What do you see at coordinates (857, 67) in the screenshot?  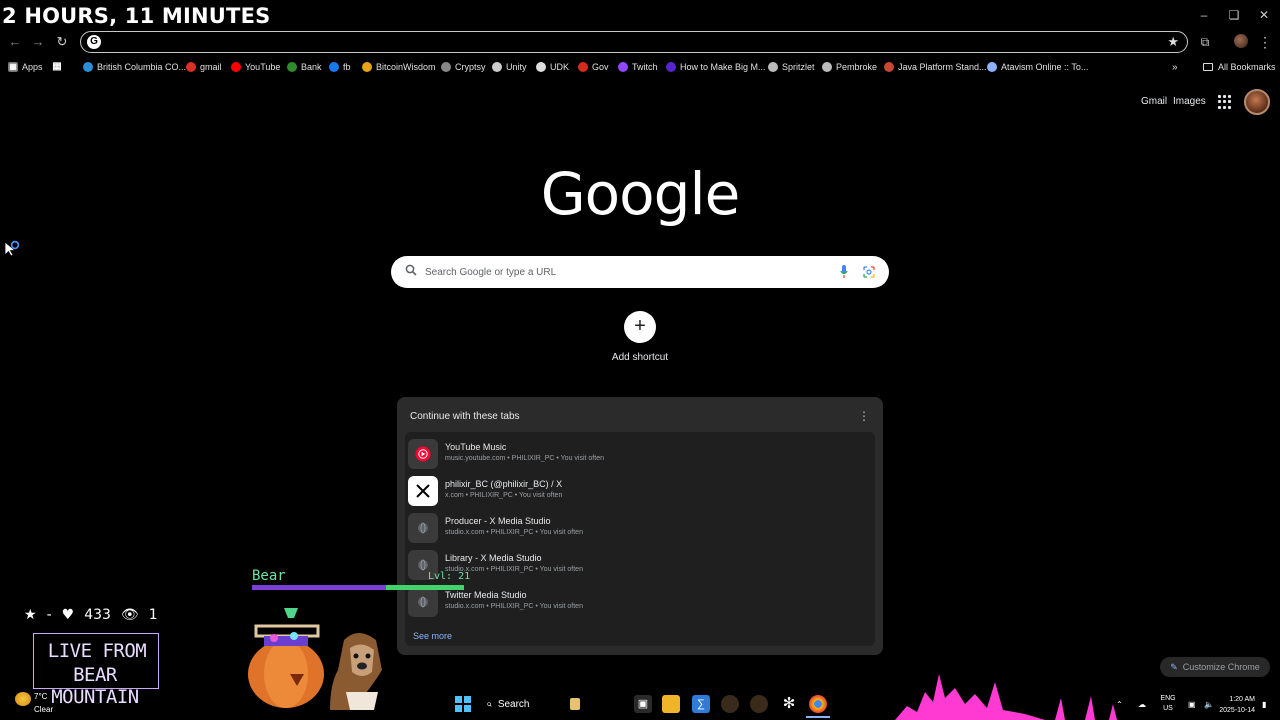 I see `bookmark-label: Pembroke` at bounding box center [857, 67].